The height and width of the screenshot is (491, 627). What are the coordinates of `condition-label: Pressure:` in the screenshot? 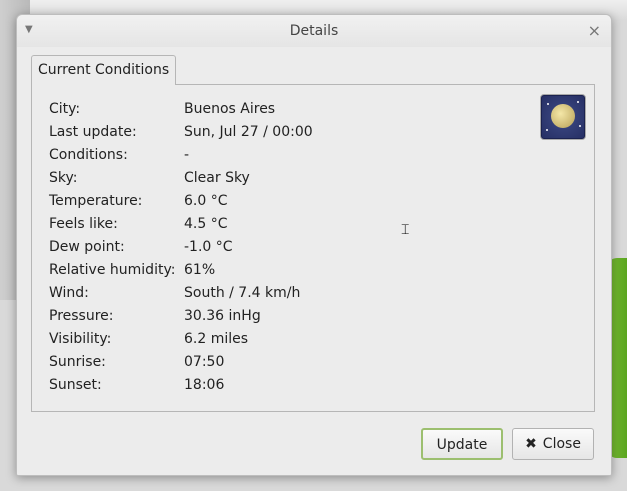 It's located at (81, 316).